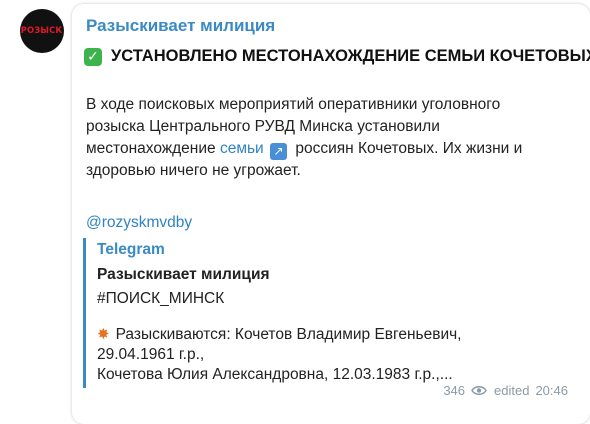 The image size is (590, 424). Describe the element at coordinates (551, 390) in the screenshot. I see `message-time: 20:46` at that location.